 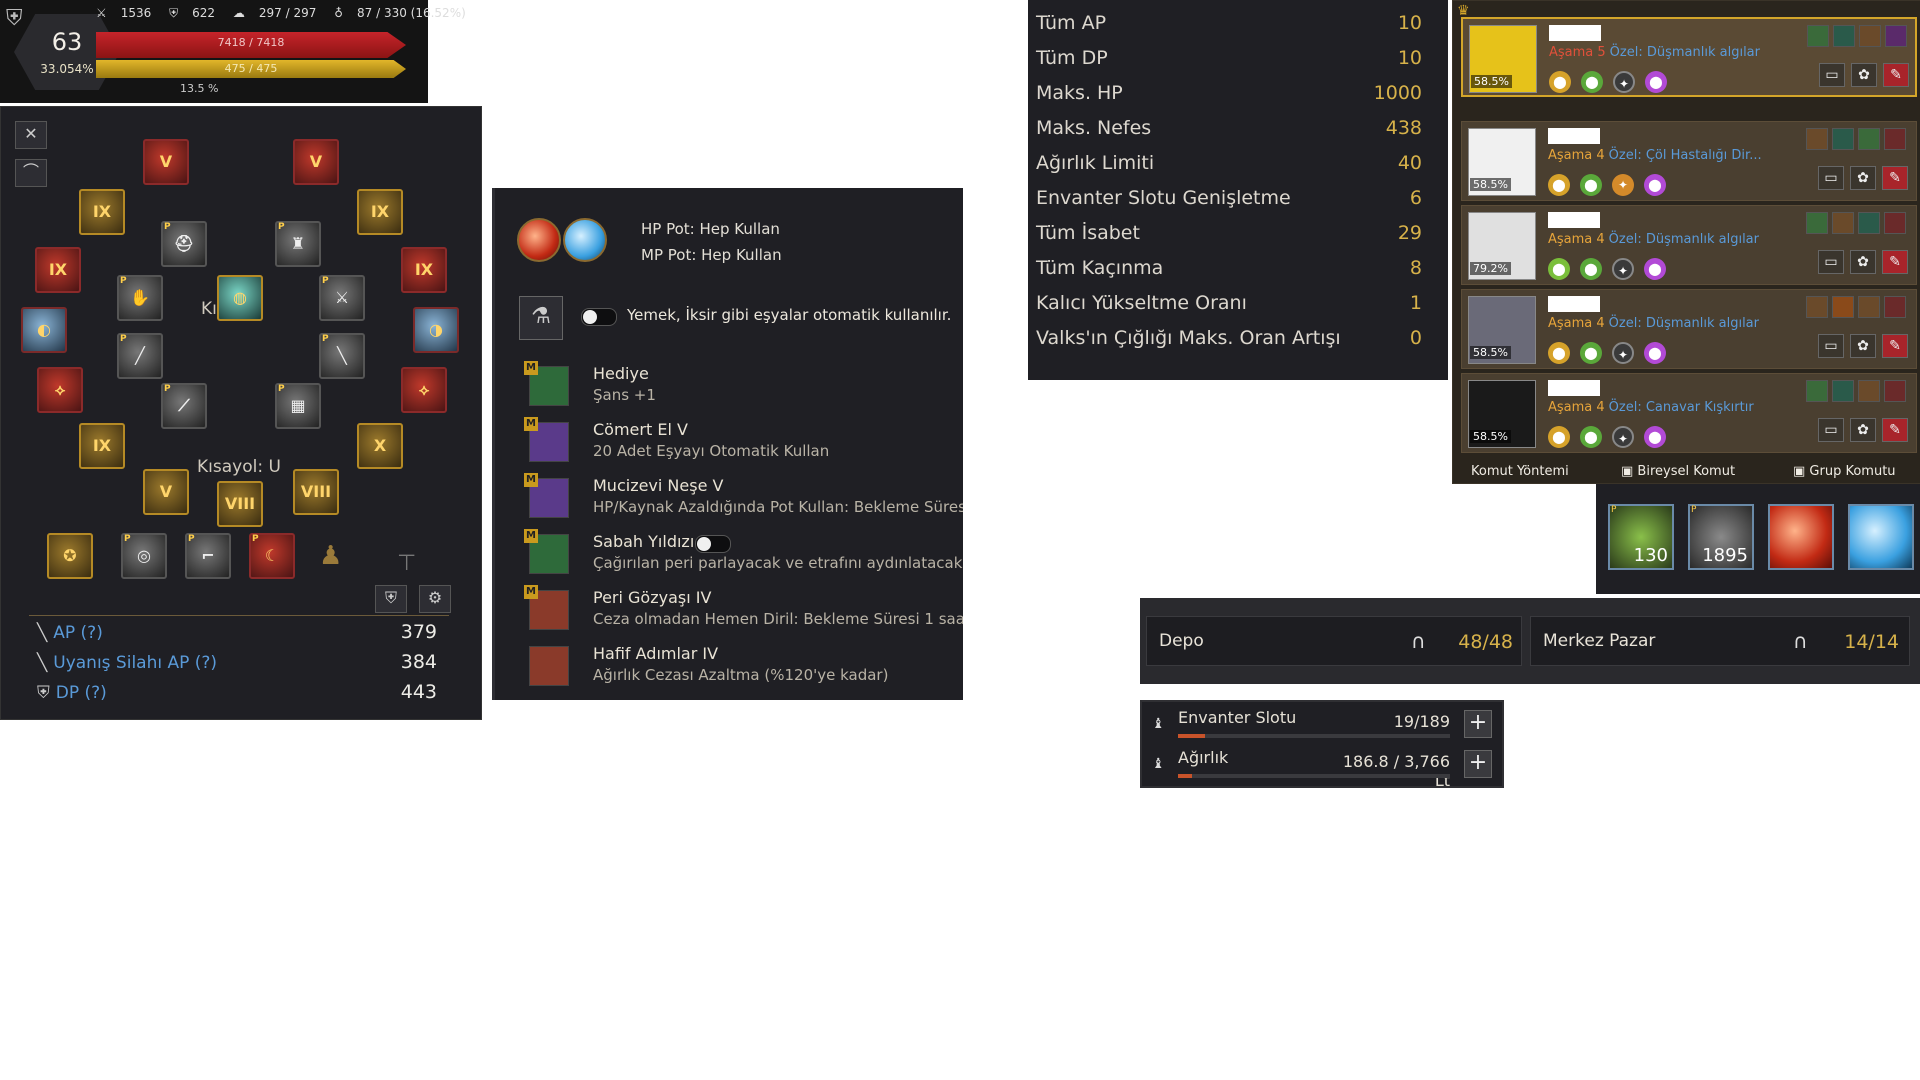 I want to click on crossed-swords-icon: ✕, so click(x=31, y=135).